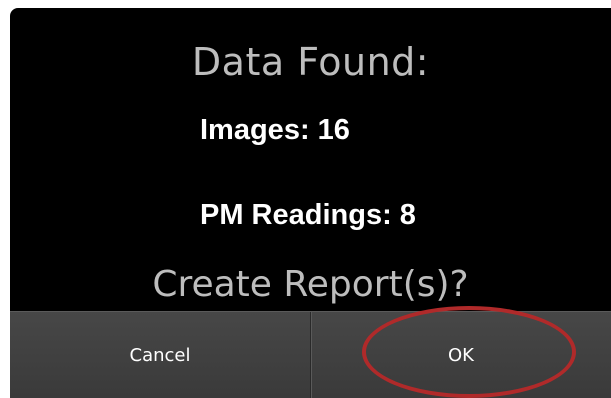  Describe the element at coordinates (461, 355) in the screenshot. I see `ok-button: OK` at that location.